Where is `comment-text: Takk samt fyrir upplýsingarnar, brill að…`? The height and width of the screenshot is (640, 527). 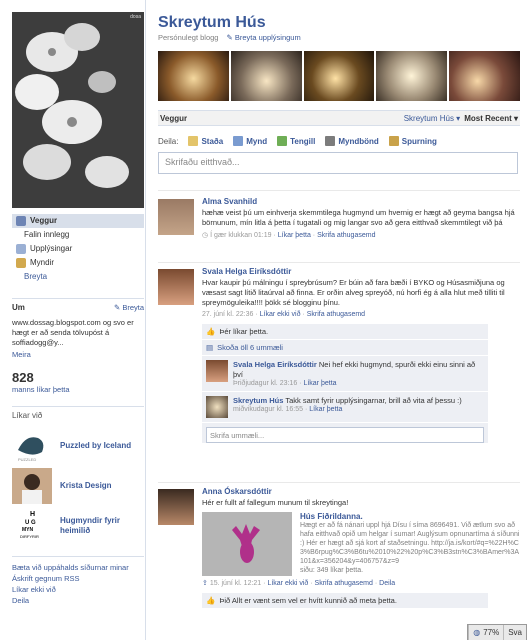 comment-text: Takk samt fyrir upplýsingarnar, brill að… is located at coordinates (373, 400).